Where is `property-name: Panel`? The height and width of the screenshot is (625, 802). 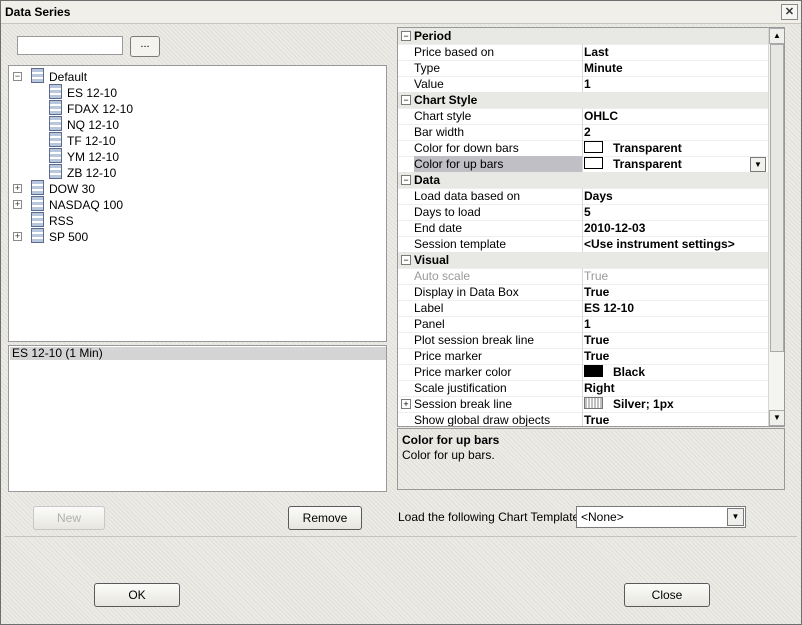
property-name: Panel is located at coordinates (429, 324).